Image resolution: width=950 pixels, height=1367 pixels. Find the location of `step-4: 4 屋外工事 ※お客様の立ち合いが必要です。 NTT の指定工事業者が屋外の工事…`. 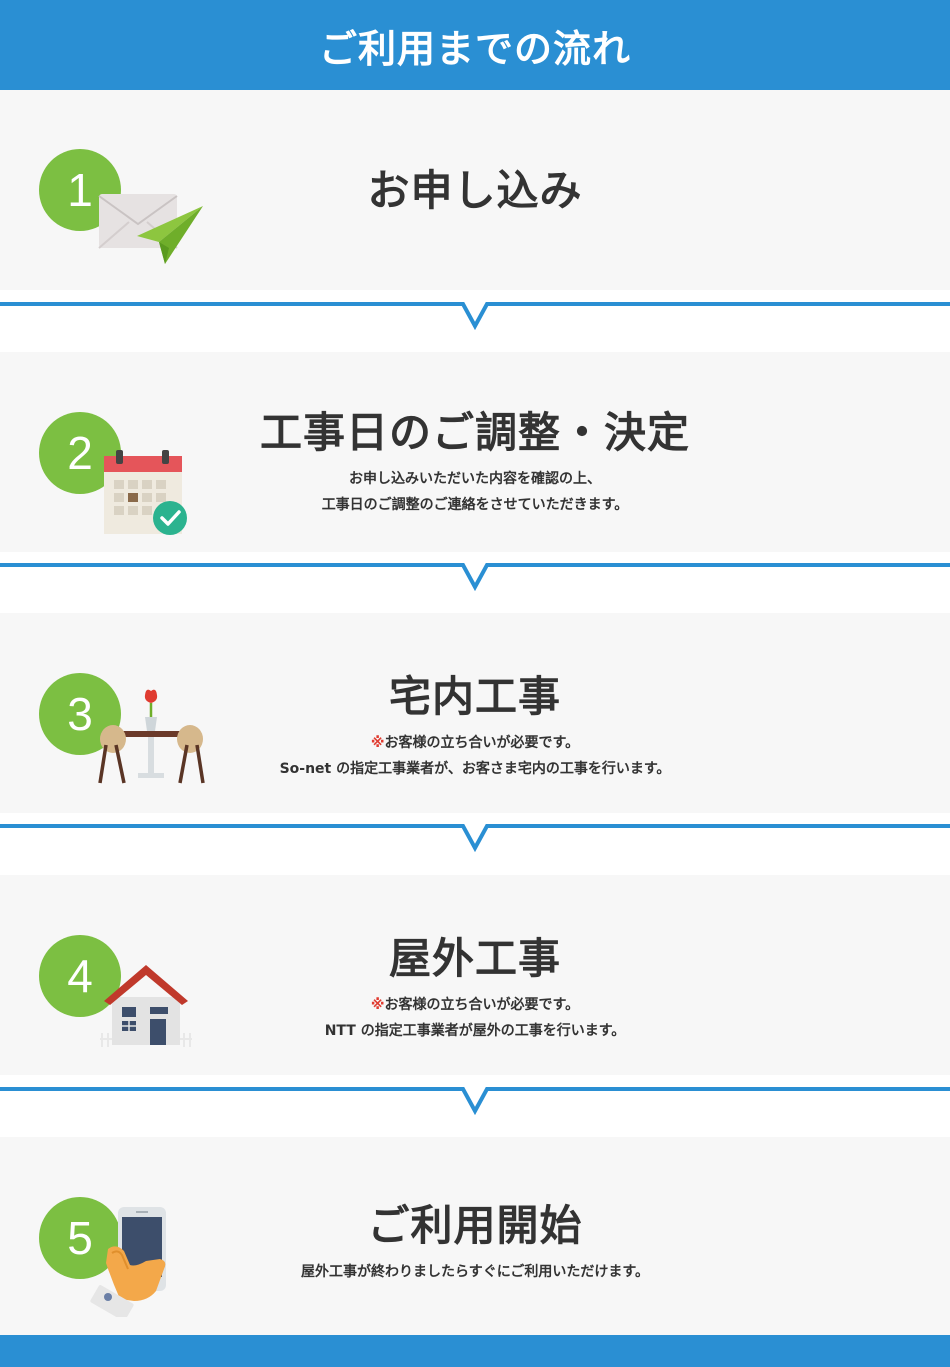

step-4: 4 屋外工事 ※お客様の立ち合いが必要です。 NTT の指定工事業者が屋外の工事… is located at coordinates (475, 975).